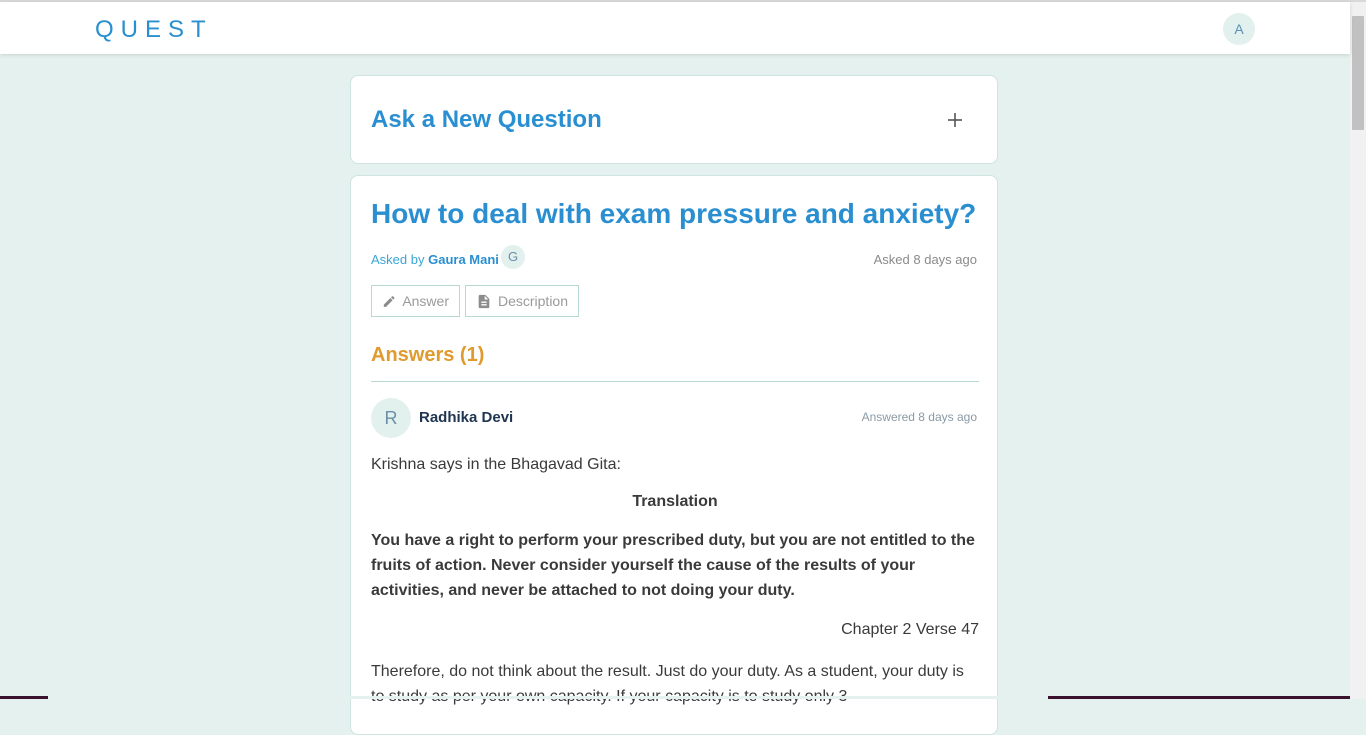  I want to click on answer-intro: Krishna says in the Bhagavad Gita:, so click(496, 464).